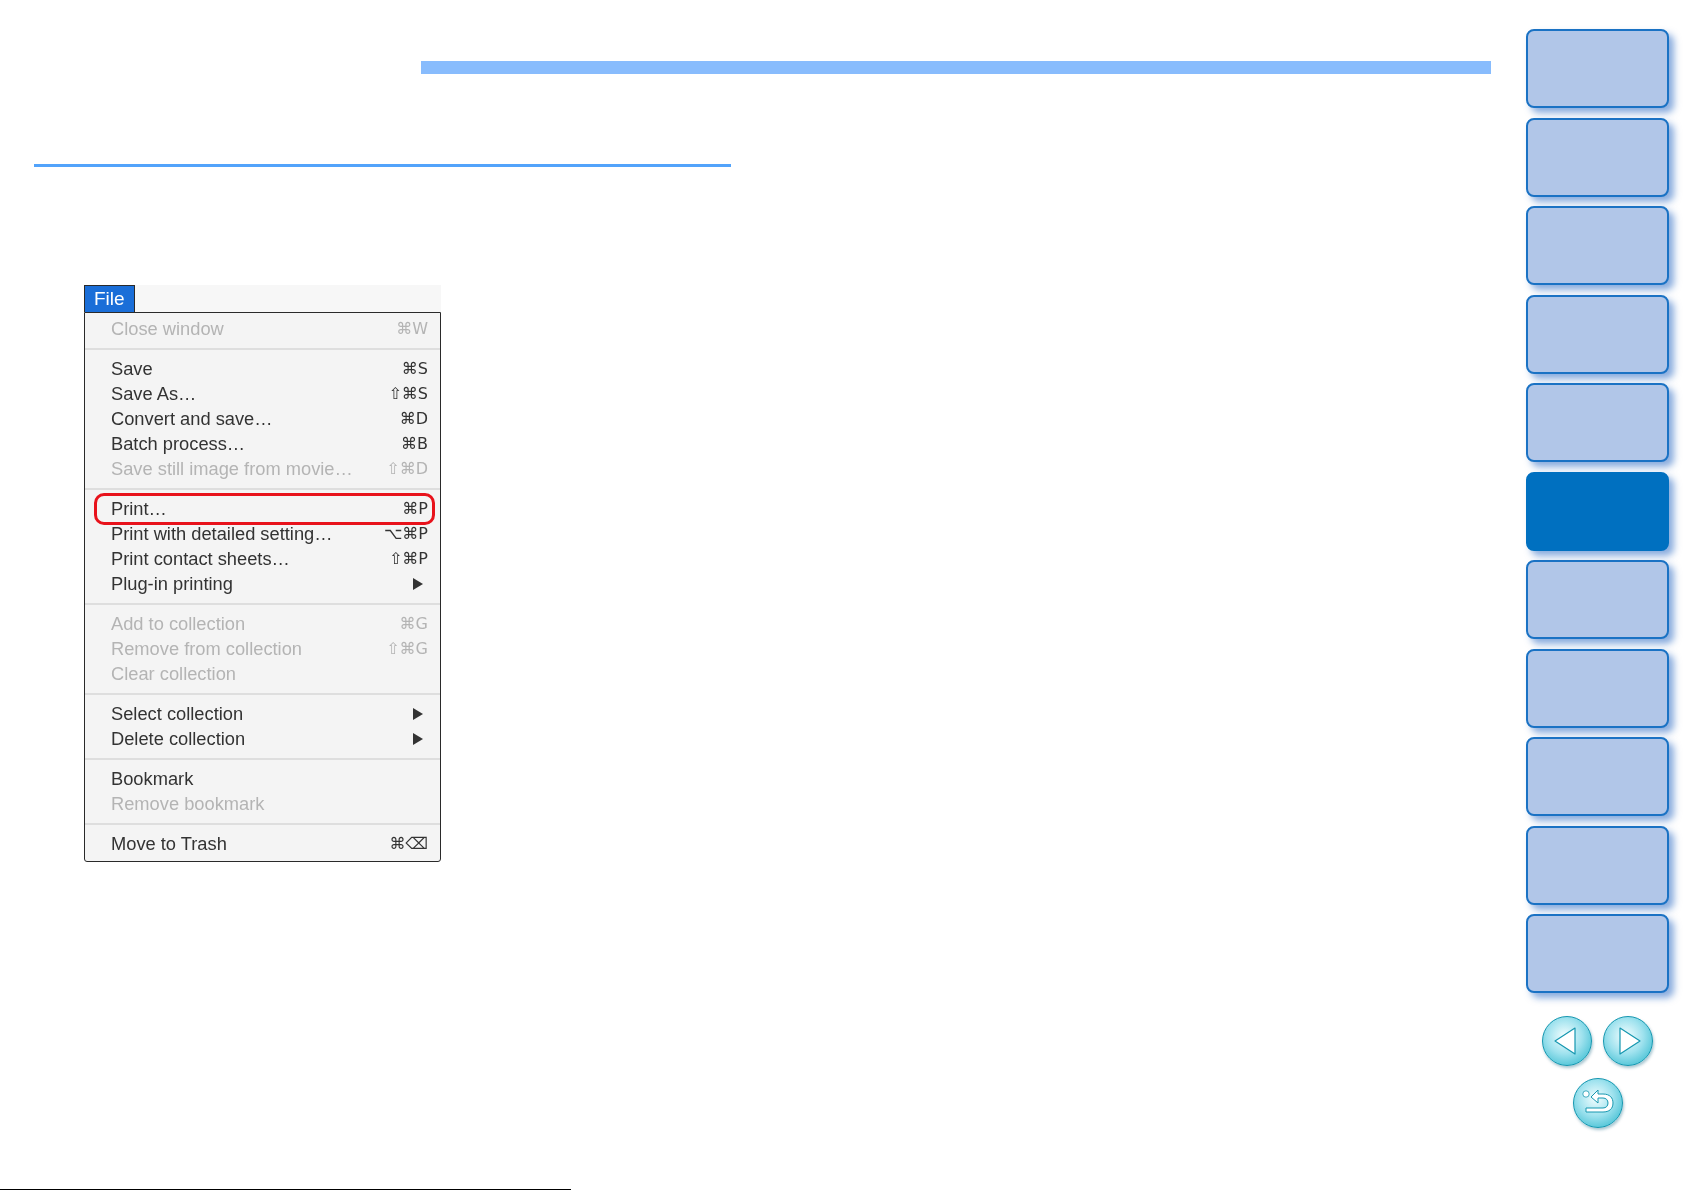 The image size is (1683, 1191). What do you see at coordinates (262, 443) in the screenshot?
I see `menu-item: Batch process… ⌘B` at bounding box center [262, 443].